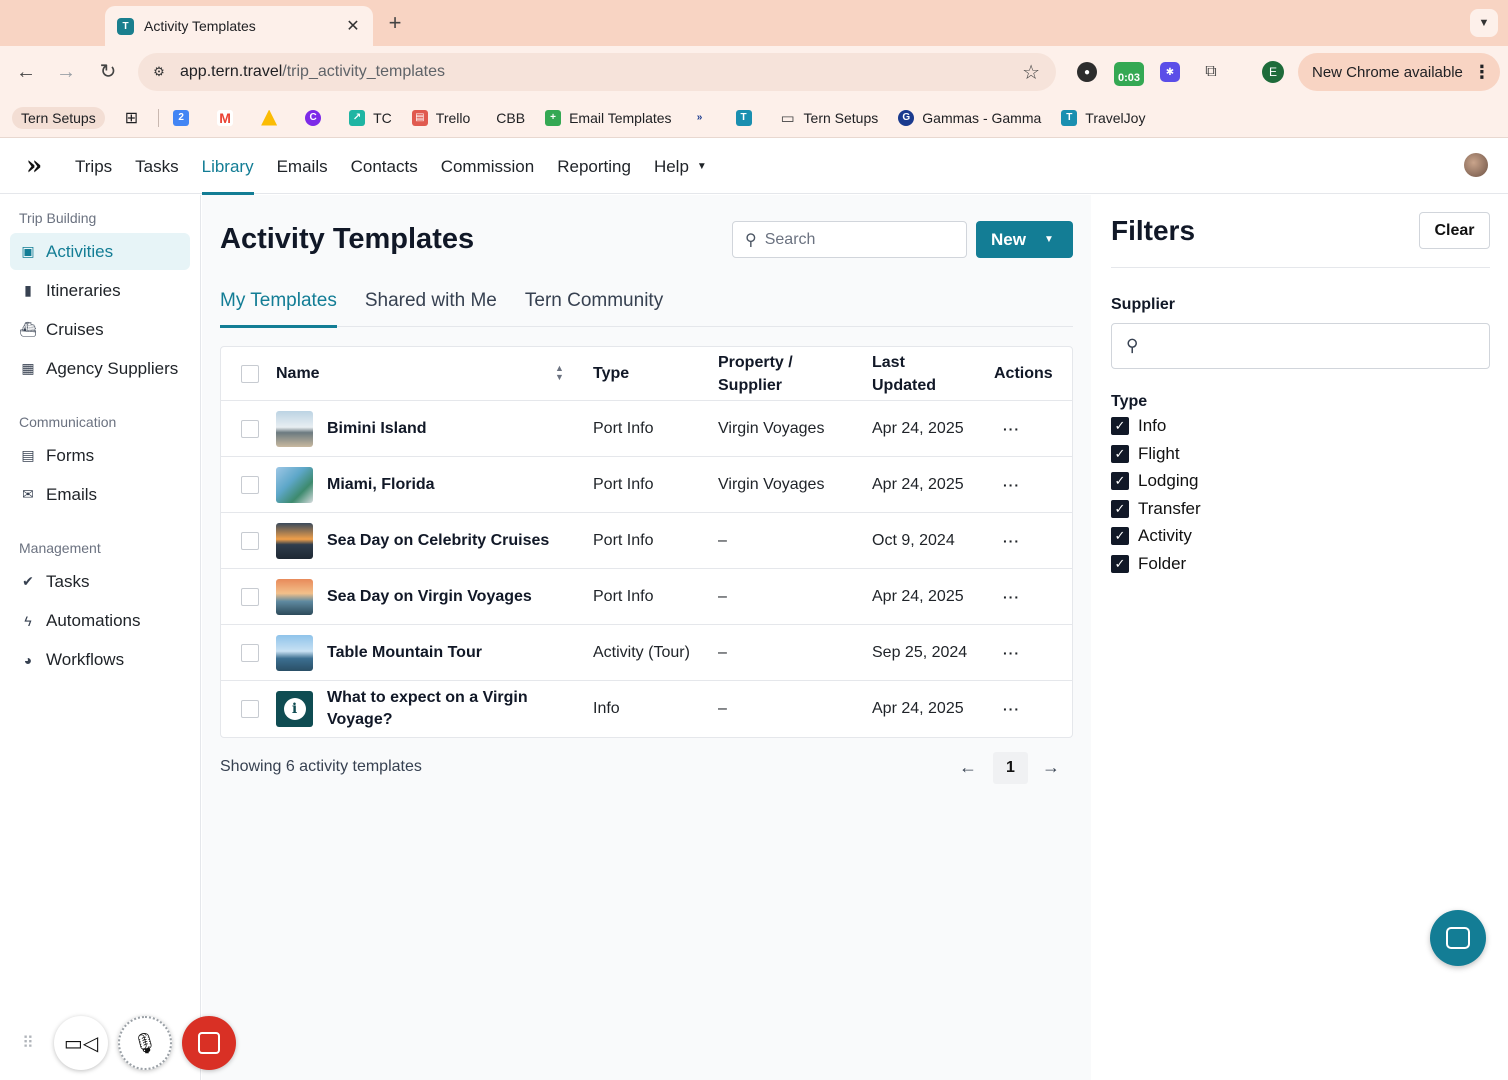  What do you see at coordinates (1087, 72) in the screenshot?
I see `extension-icon: ●` at bounding box center [1087, 72].